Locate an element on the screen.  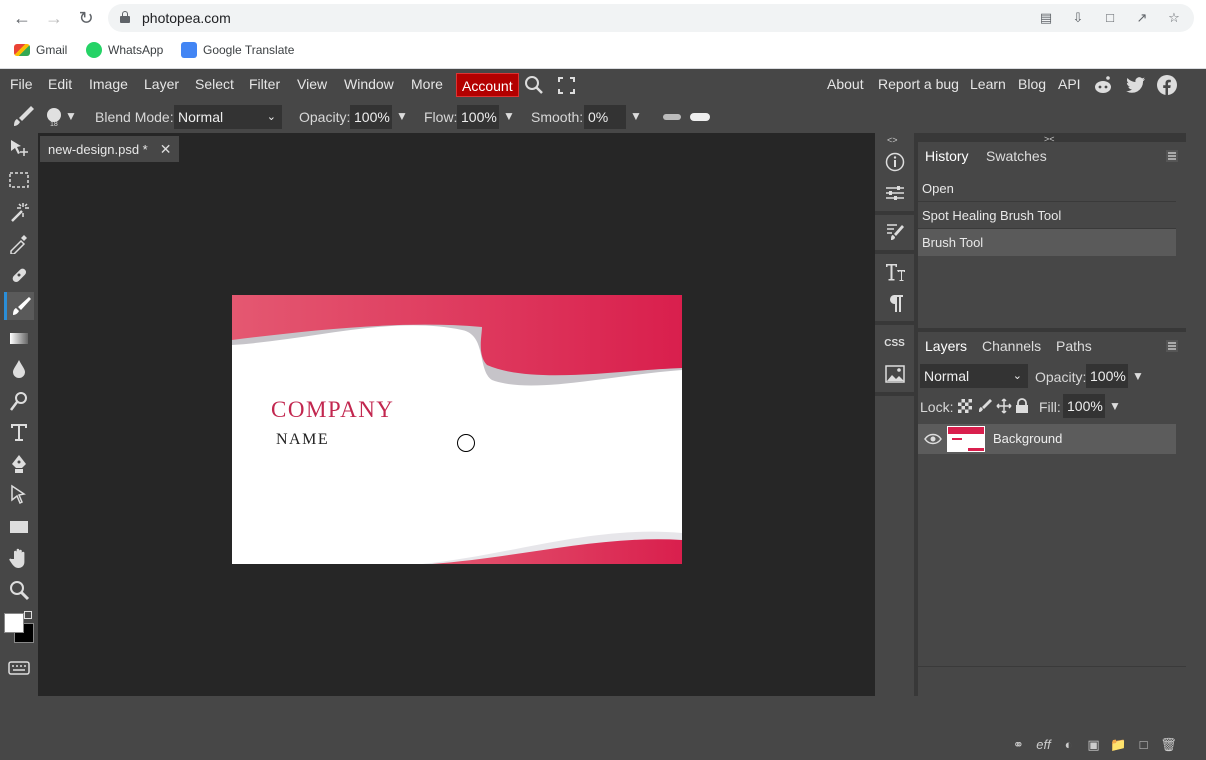
menu-file: File is located at coordinates (21, 84).